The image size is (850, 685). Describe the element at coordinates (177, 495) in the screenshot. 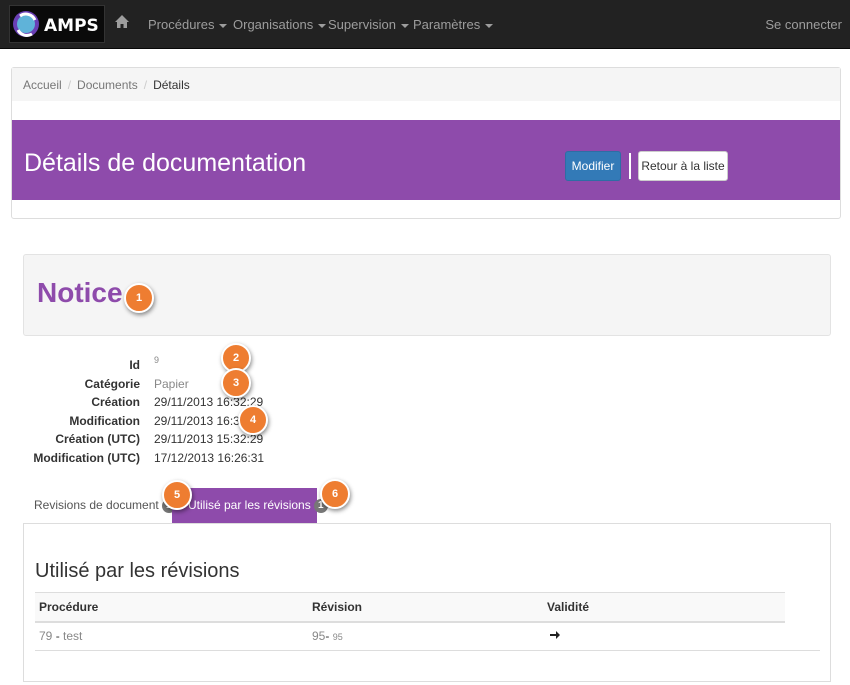

I see `annotation-marker: 5` at that location.